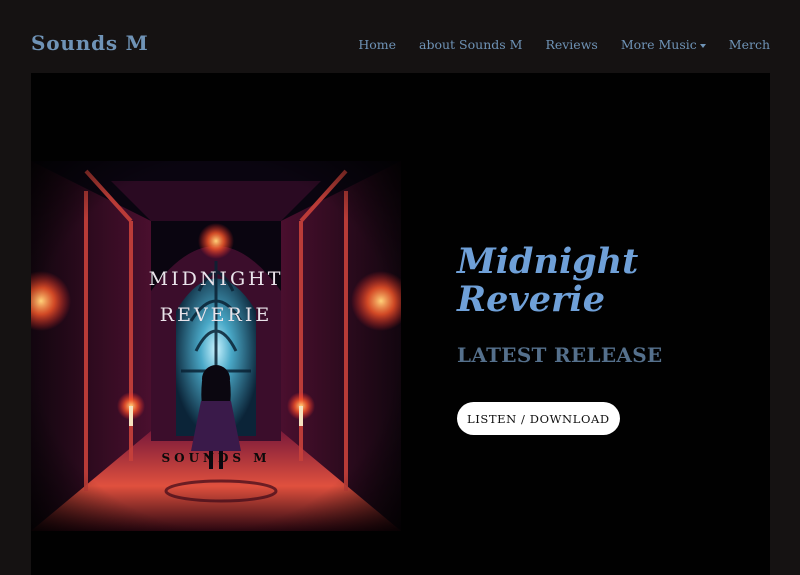  Describe the element at coordinates (90, 43) in the screenshot. I see `site-title: Sounds M` at that location.